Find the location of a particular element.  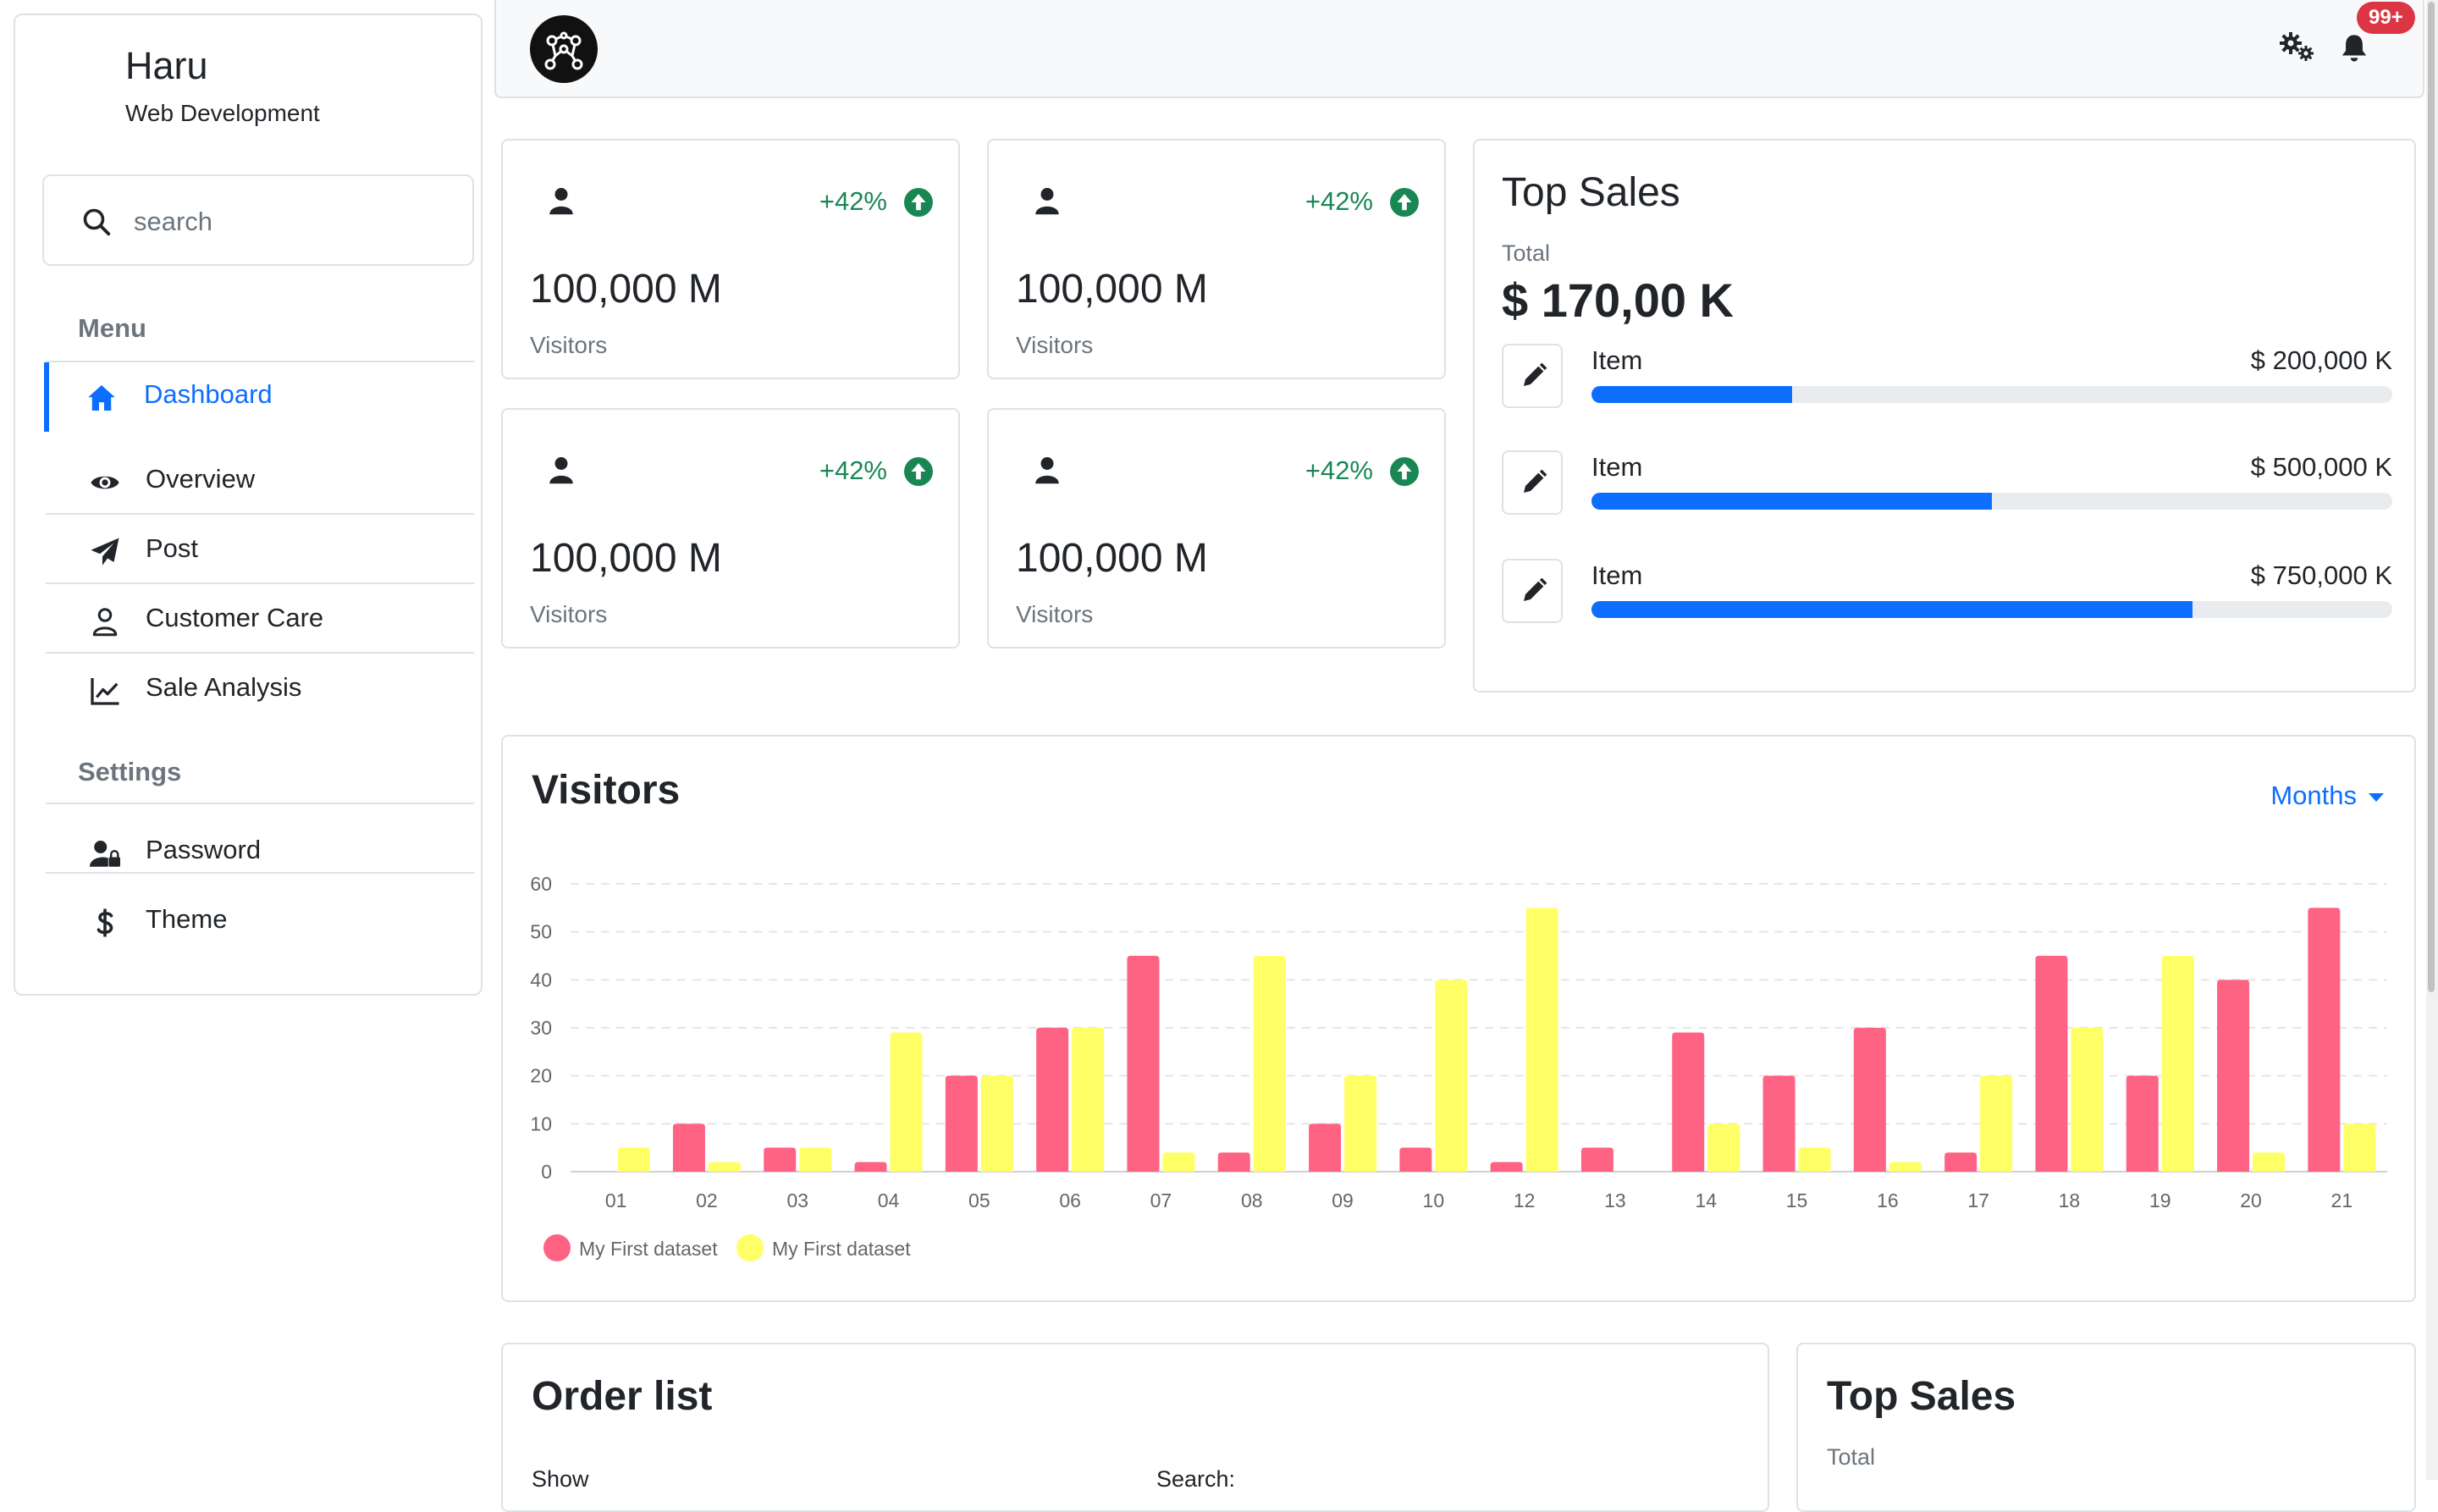

x-tick-label: 12 is located at coordinates (1525, 1200).